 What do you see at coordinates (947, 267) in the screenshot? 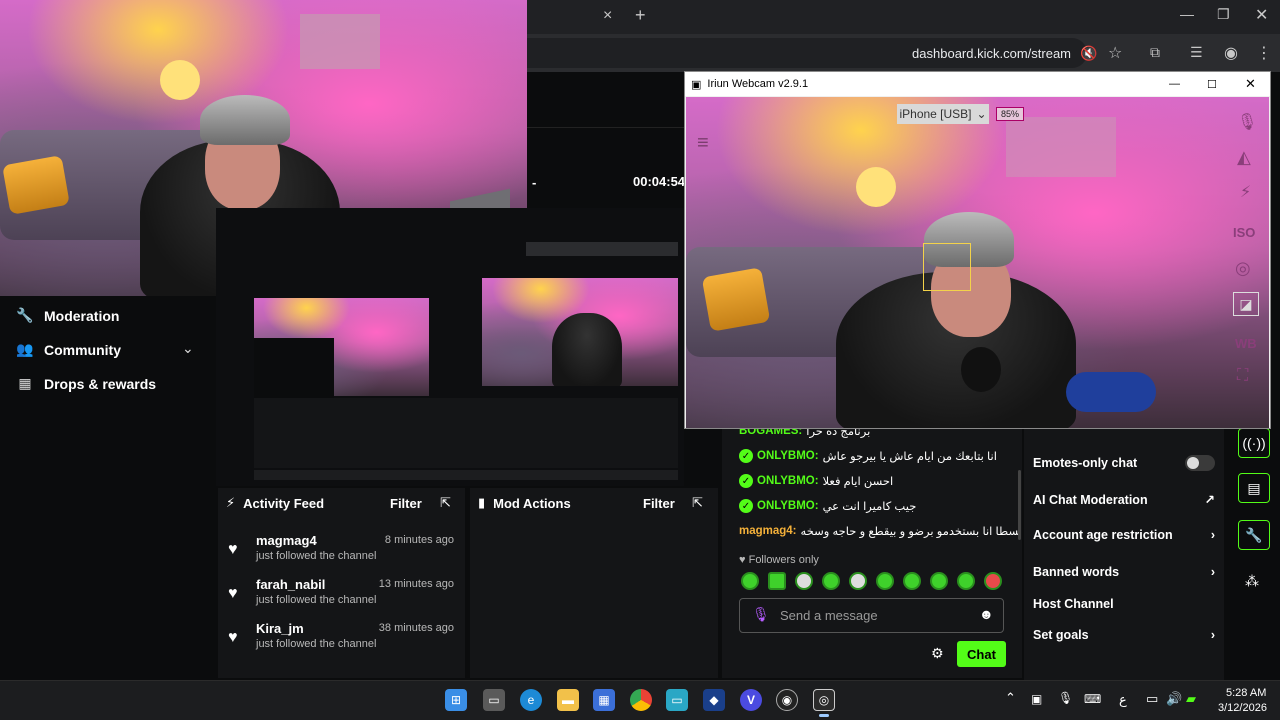
I see `focus-box` at bounding box center [947, 267].